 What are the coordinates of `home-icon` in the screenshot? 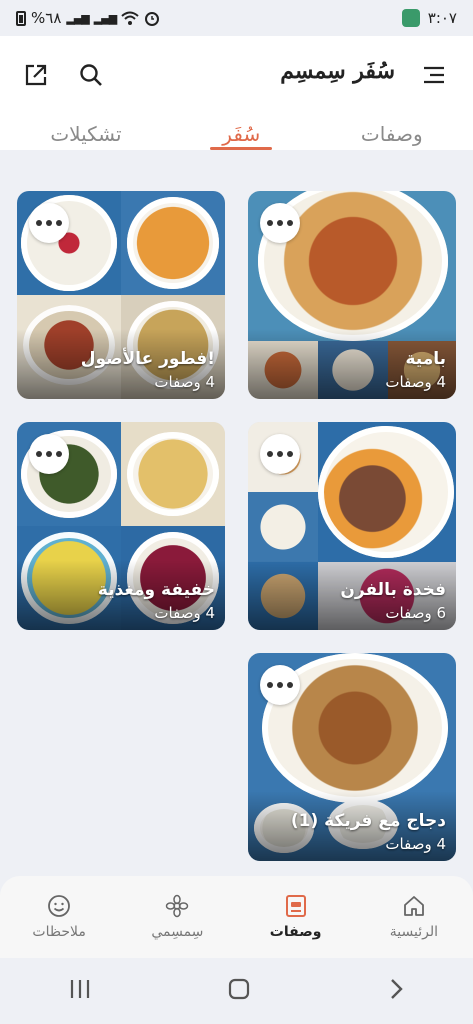 It's located at (413, 906).